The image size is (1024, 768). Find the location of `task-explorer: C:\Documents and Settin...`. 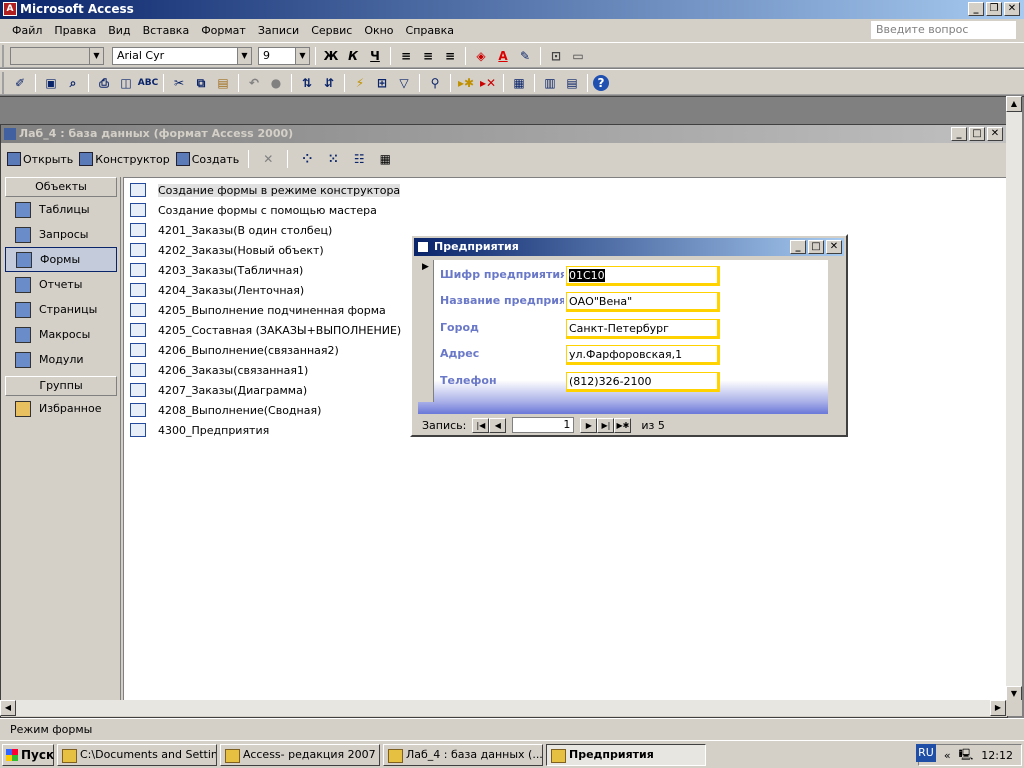

task-explorer: C:\Documents and Settin... is located at coordinates (137, 754).